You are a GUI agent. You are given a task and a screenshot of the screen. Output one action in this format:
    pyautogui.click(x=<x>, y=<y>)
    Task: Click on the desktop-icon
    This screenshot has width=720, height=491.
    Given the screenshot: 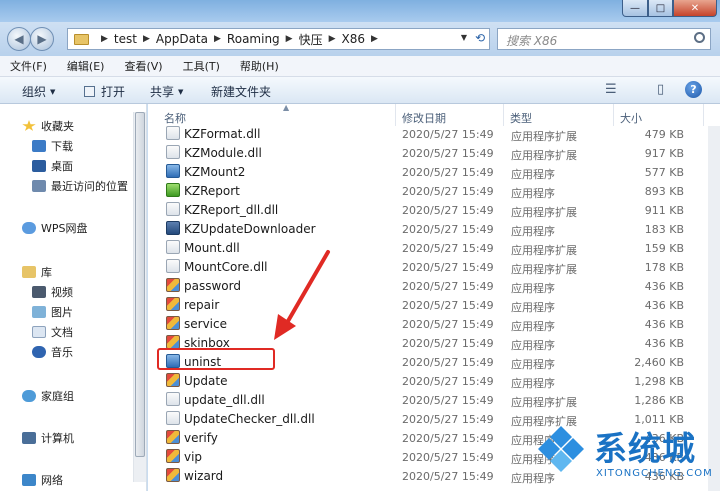 What is the action you would take?
    pyautogui.click(x=39, y=166)
    